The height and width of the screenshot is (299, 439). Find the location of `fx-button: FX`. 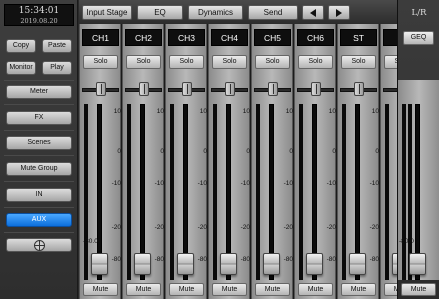

fx-button: FX is located at coordinates (39, 118).